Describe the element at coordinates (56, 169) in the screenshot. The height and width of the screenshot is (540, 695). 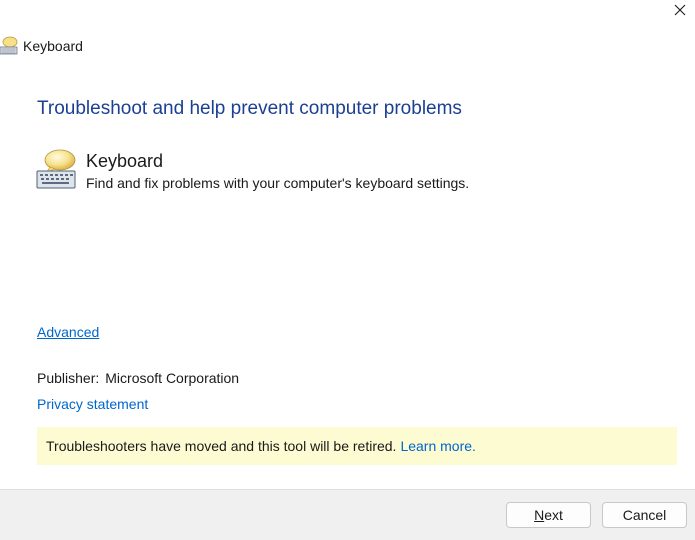
I see `keyboard-troubleshooter-icon` at that location.